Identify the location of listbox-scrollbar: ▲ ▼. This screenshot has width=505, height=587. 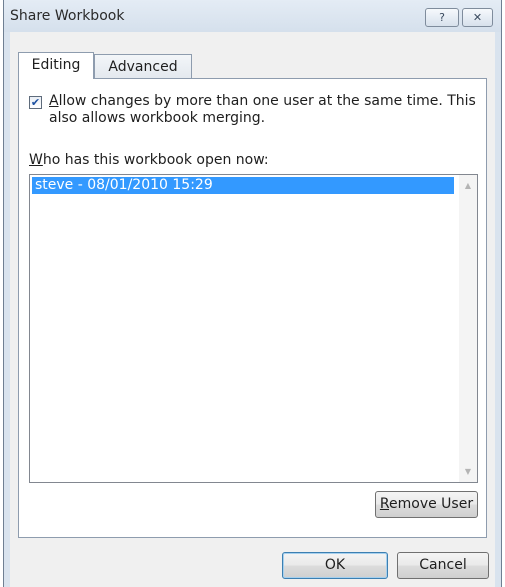
(468, 328).